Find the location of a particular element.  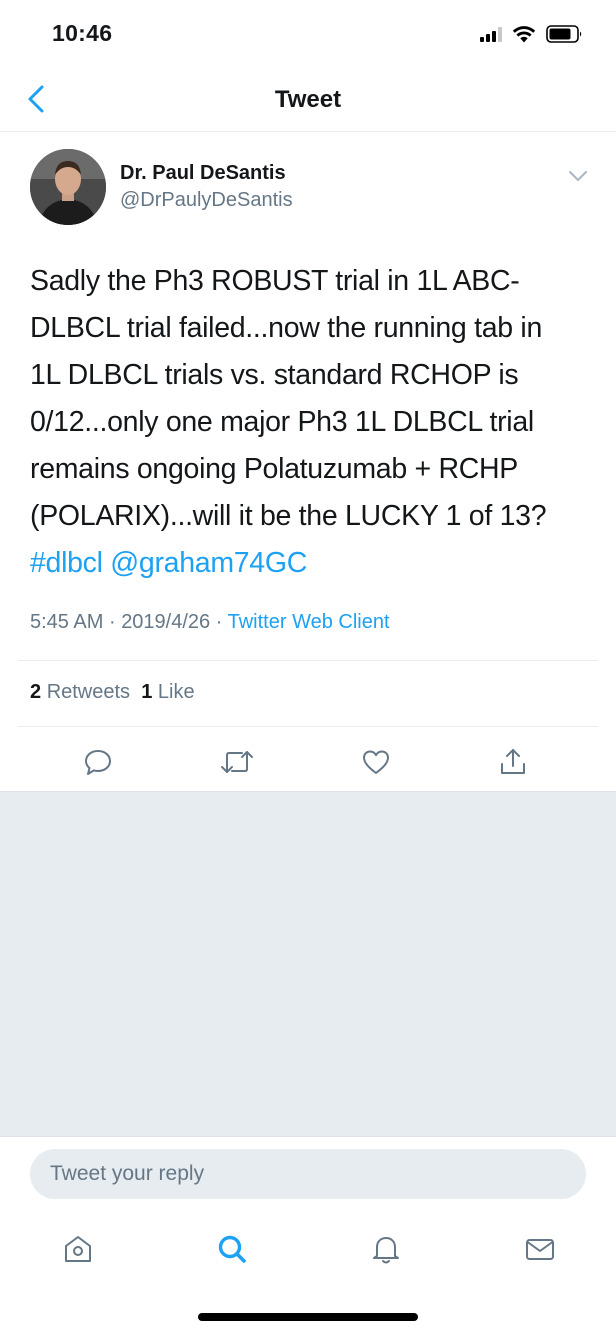

status-icons is located at coordinates (532, 34).